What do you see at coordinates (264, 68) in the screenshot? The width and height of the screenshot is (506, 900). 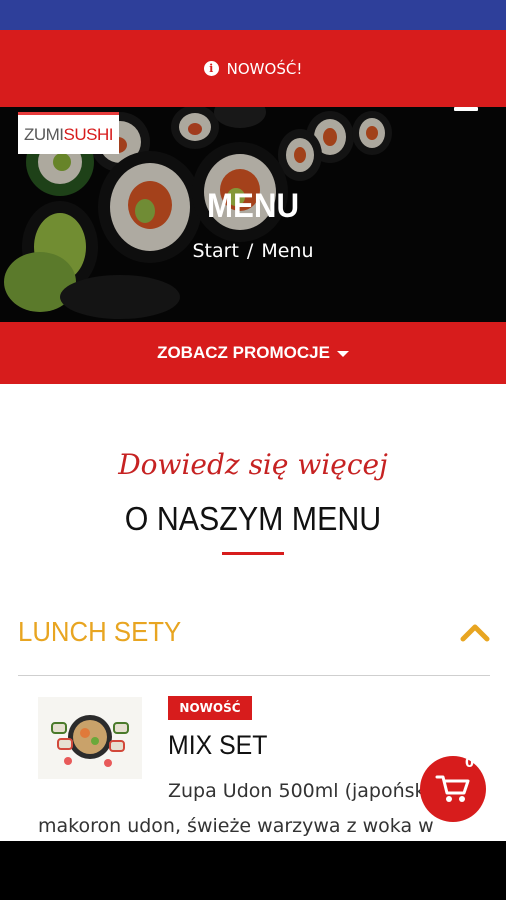 I see `news-label: NOWOŚĆ!` at bounding box center [264, 68].